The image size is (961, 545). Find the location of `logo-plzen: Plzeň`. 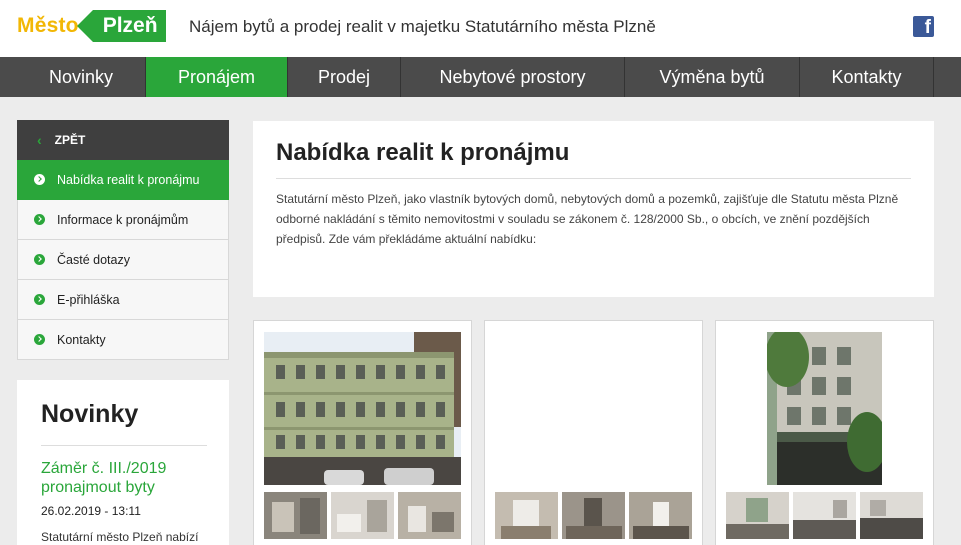

logo-plzen: Plzeň is located at coordinates (121, 26).